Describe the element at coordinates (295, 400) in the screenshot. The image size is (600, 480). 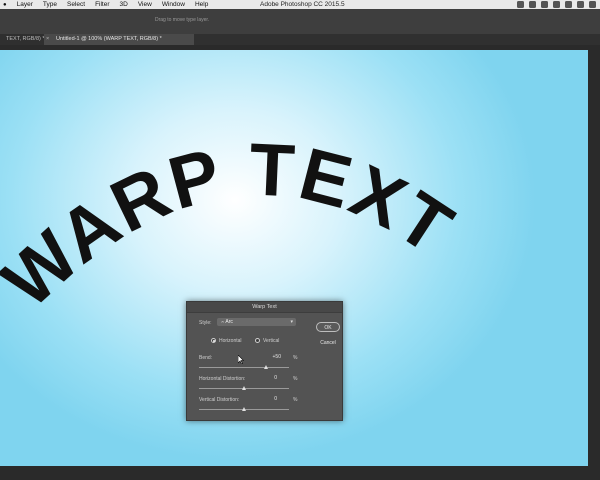
I see `vertical-distortion-unit: %` at that location.